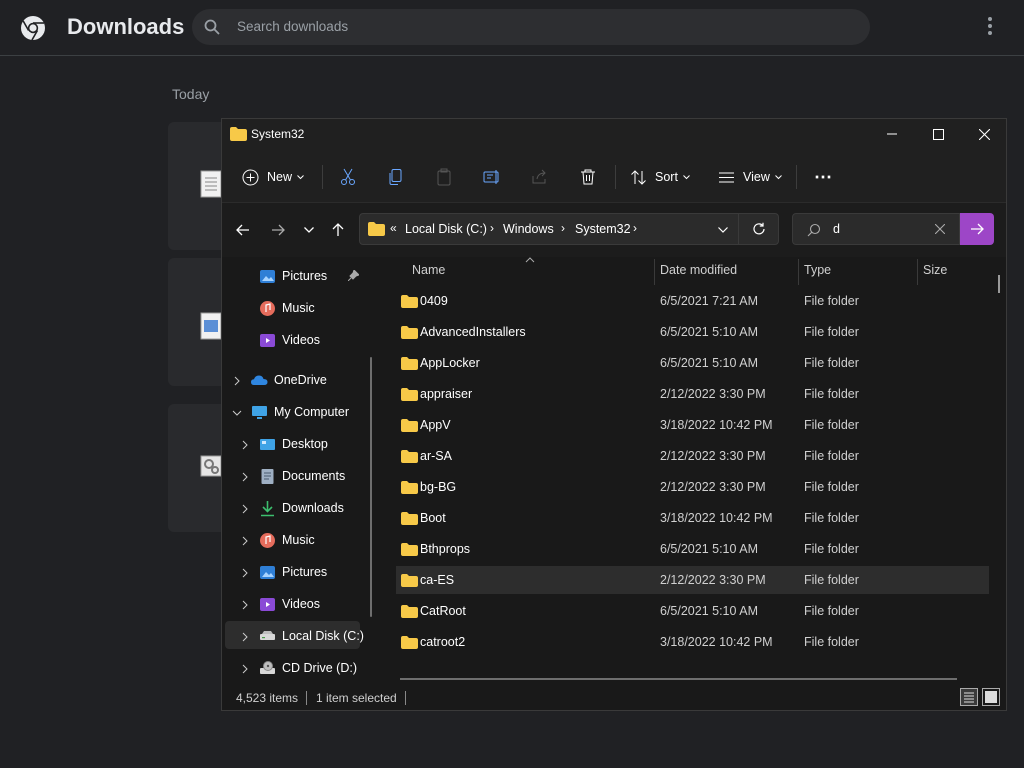  What do you see at coordinates (301, 508) in the screenshot?
I see `sidebar-item-downloads: Downloads` at bounding box center [301, 508].